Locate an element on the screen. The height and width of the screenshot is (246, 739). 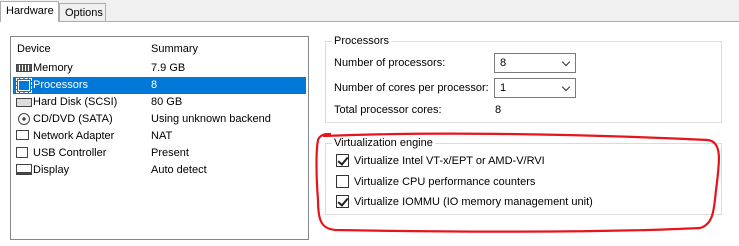
device-name: Memory is located at coordinates (53, 68).